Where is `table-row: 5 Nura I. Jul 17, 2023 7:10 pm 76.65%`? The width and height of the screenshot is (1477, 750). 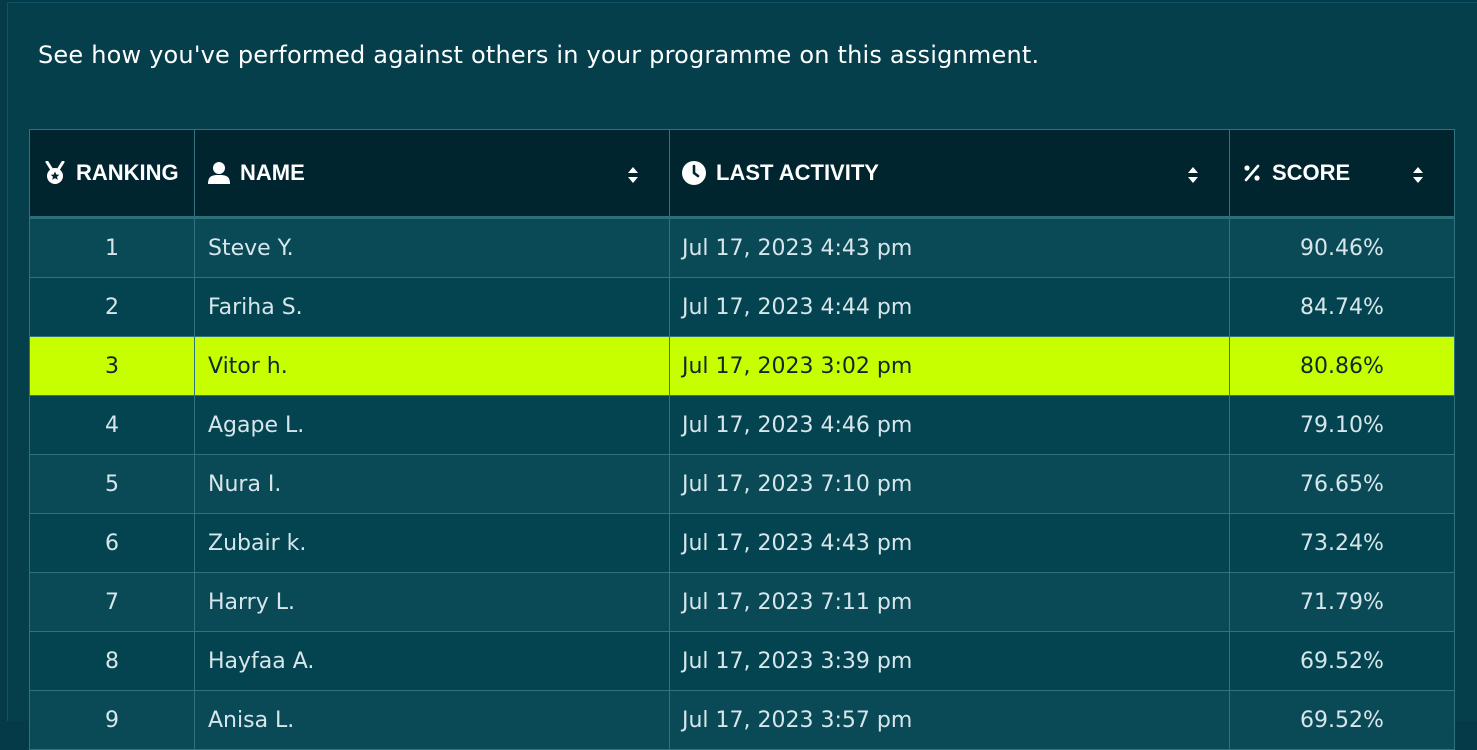
table-row: 5 Nura I. Jul 17, 2023 7:10 pm 76.65% is located at coordinates (742, 484).